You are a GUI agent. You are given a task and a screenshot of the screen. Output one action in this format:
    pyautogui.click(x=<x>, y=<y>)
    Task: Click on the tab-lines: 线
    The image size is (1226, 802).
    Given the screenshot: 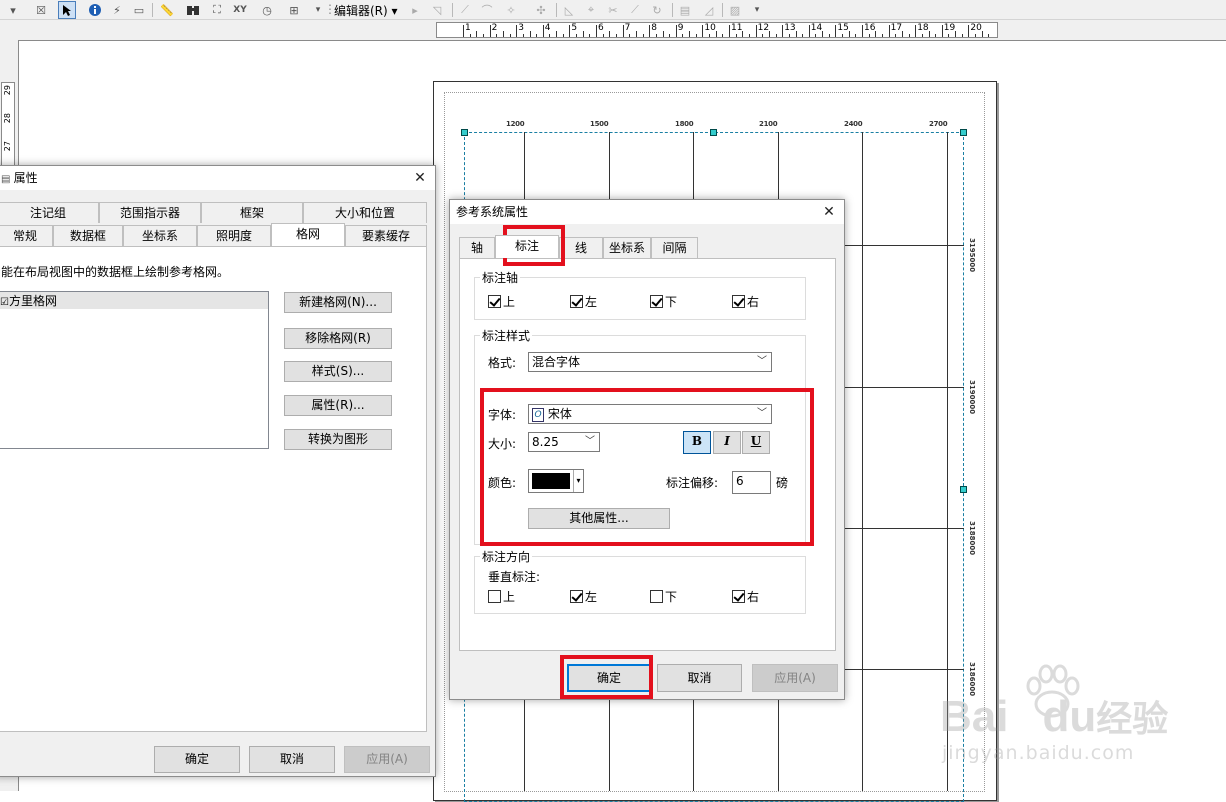 What is the action you would take?
    pyautogui.click(x=581, y=247)
    